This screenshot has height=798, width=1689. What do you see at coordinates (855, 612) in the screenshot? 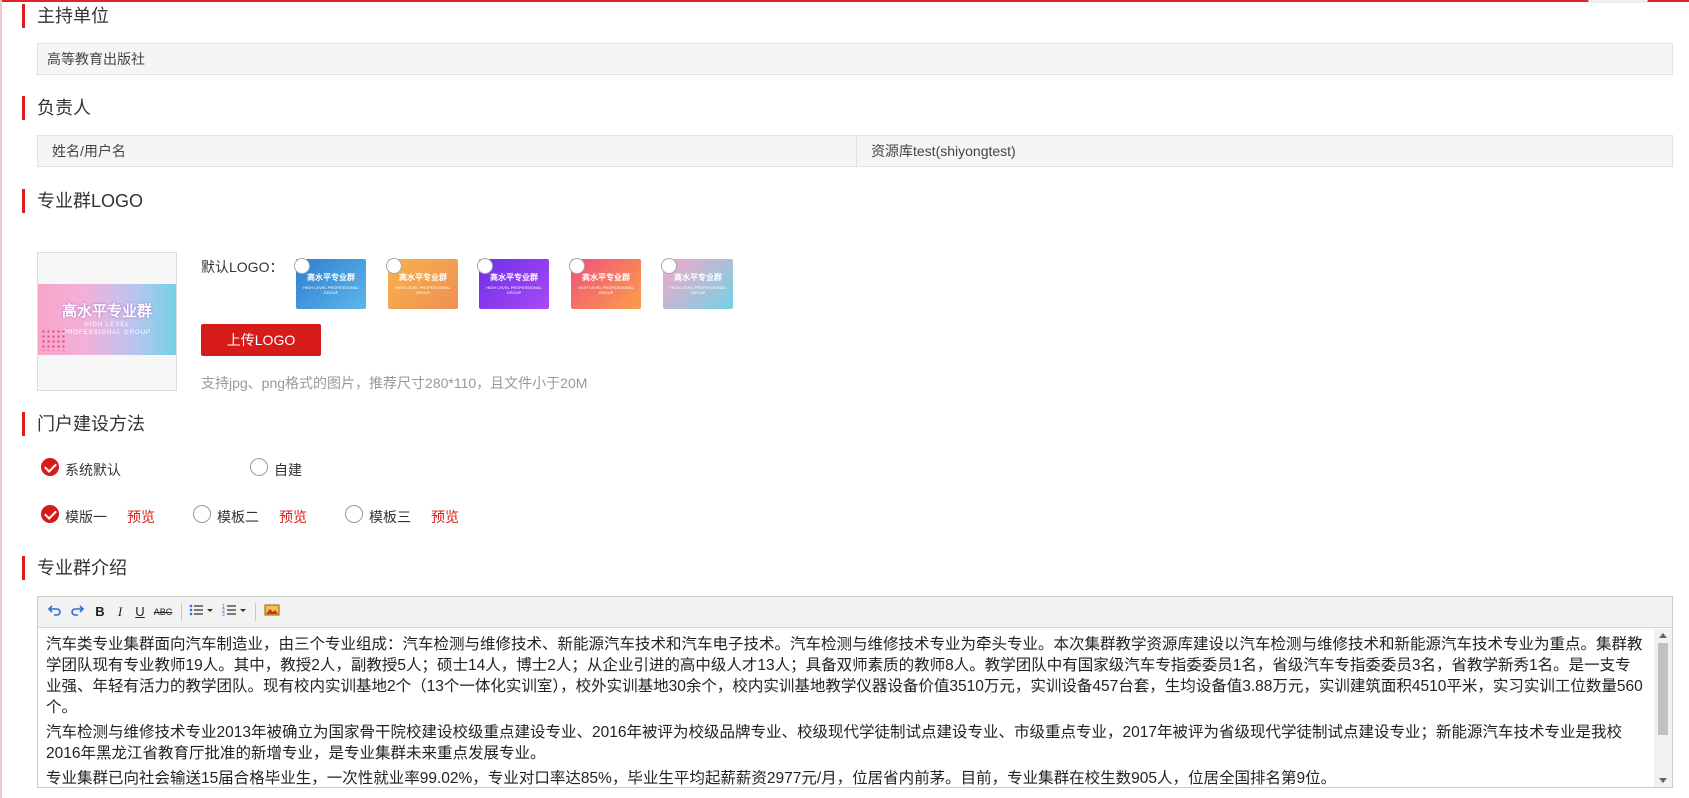
I see `editor-toolbar: B I U ABC 123` at bounding box center [855, 612].